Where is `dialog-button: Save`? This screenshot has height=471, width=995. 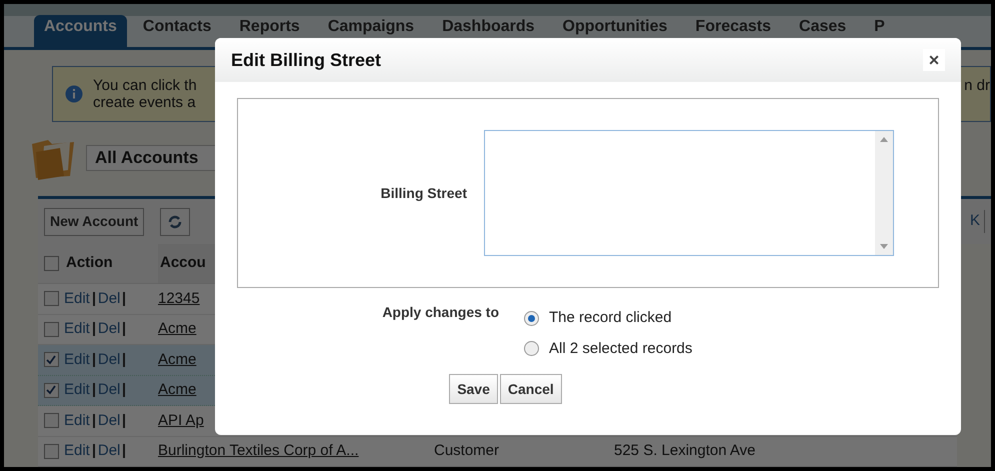
dialog-button: Save is located at coordinates (473, 389).